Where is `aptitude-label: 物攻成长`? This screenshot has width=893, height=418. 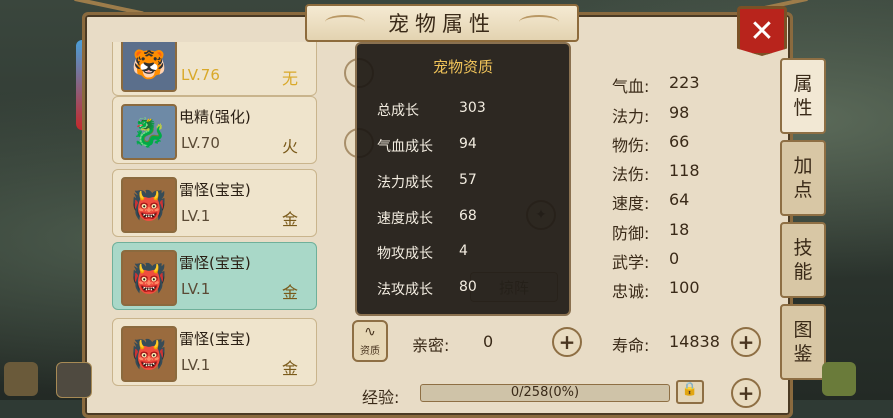
aptitude-label: 物攻成长 is located at coordinates (405, 254).